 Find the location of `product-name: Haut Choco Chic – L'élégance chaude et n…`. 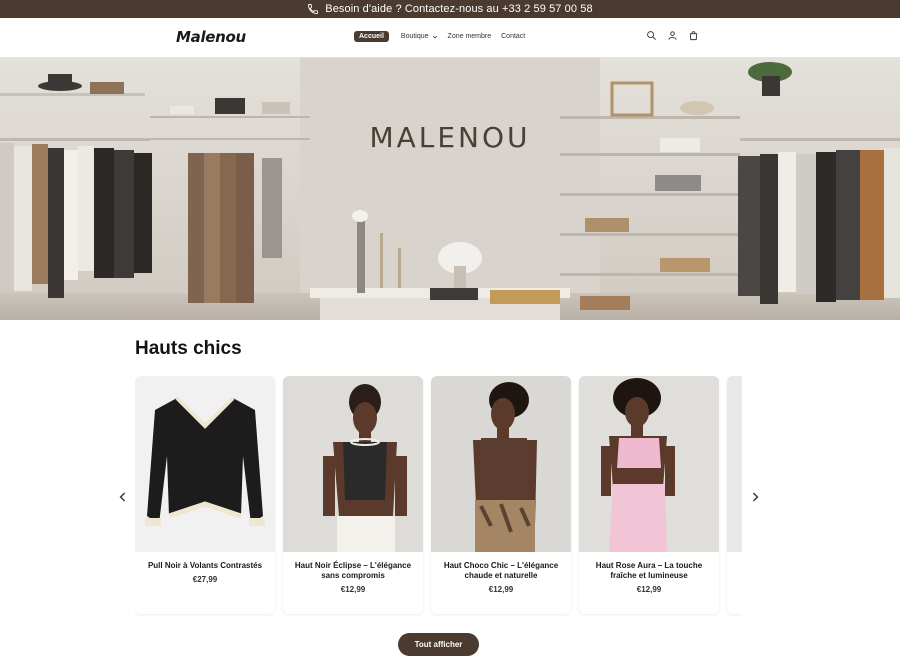

product-name: Haut Choco Chic – L'élégance chaude et n… is located at coordinates (501, 571).